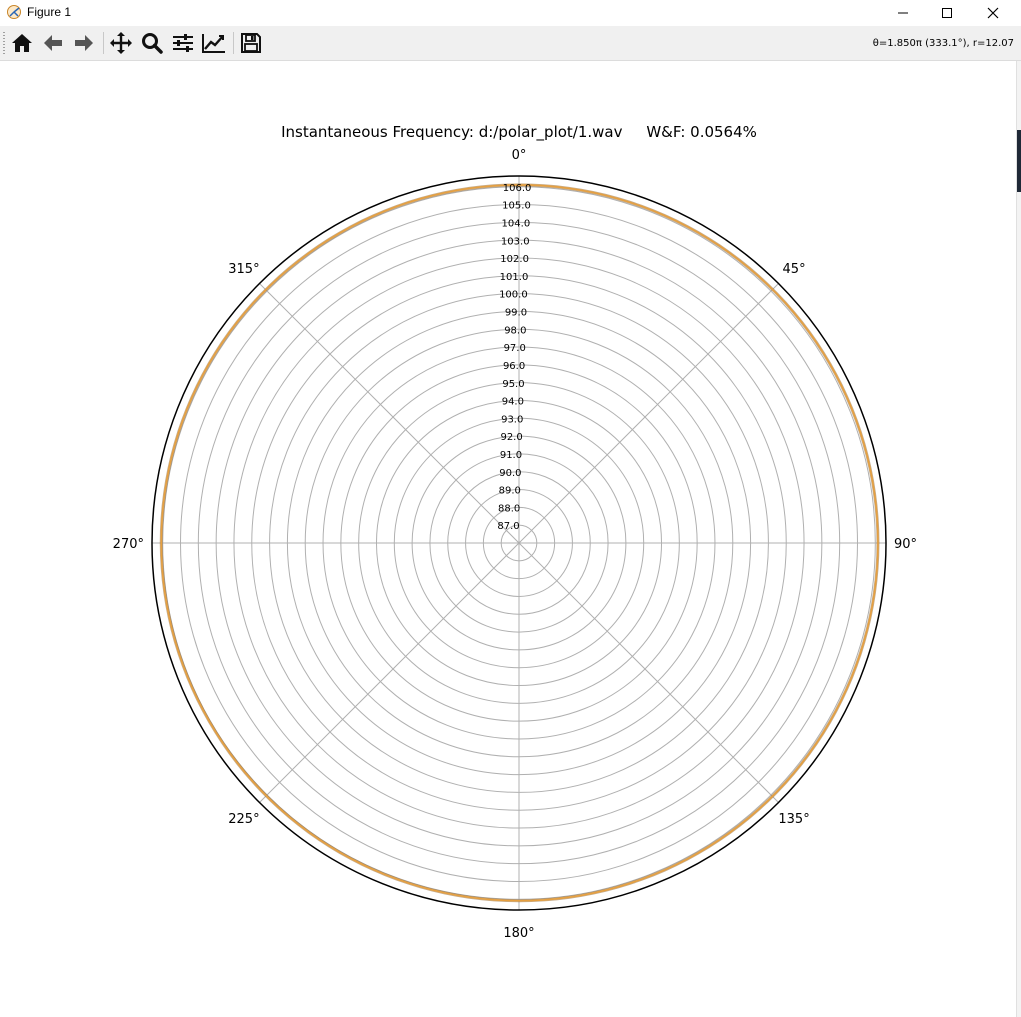  What do you see at coordinates (517, 188) in the screenshot?
I see `r-tick-label: 106.0` at bounding box center [517, 188].